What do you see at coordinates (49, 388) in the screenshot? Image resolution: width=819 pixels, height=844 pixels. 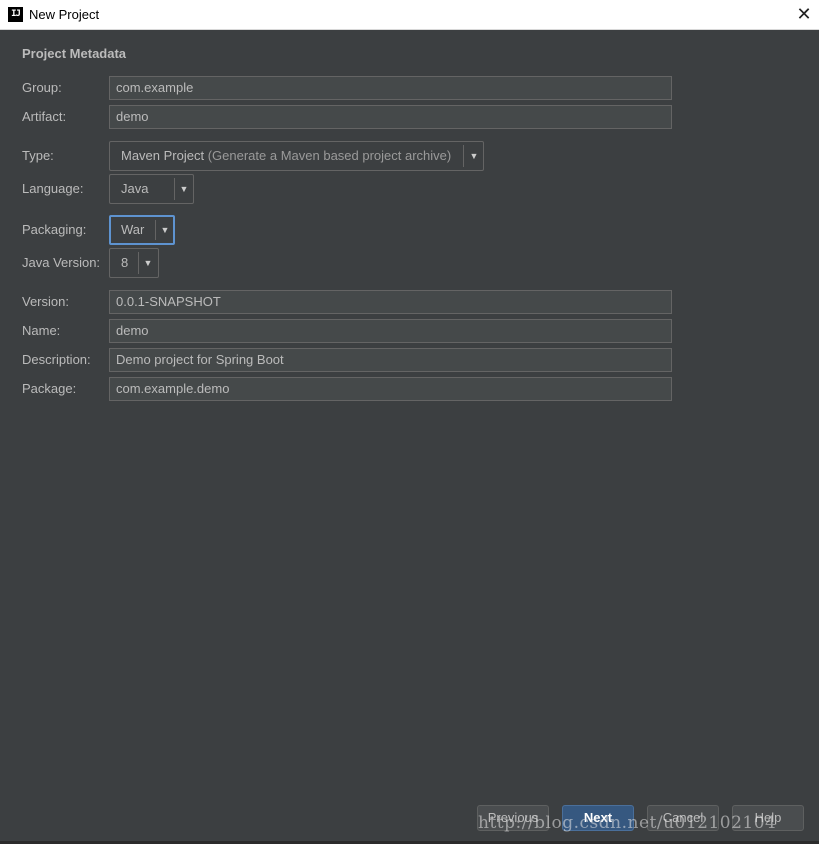 I see `package-label: Package:` at bounding box center [49, 388].